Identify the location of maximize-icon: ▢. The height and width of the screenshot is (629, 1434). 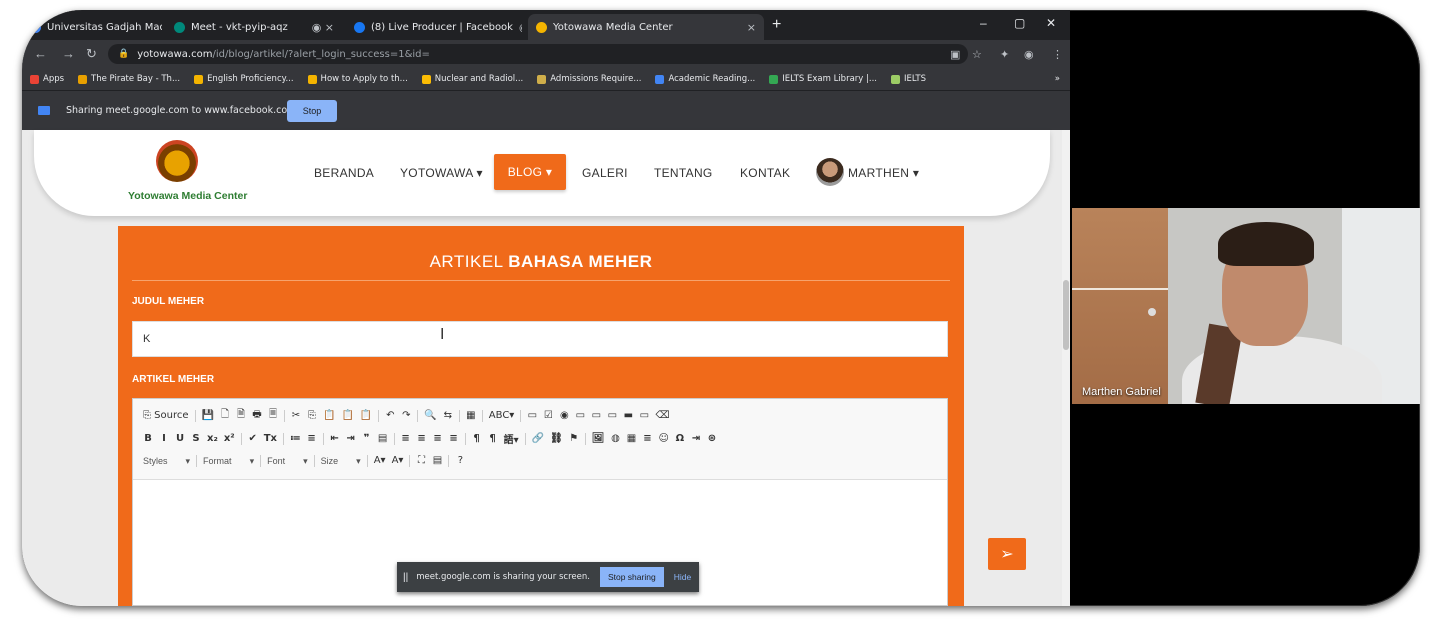
(1019, 23).